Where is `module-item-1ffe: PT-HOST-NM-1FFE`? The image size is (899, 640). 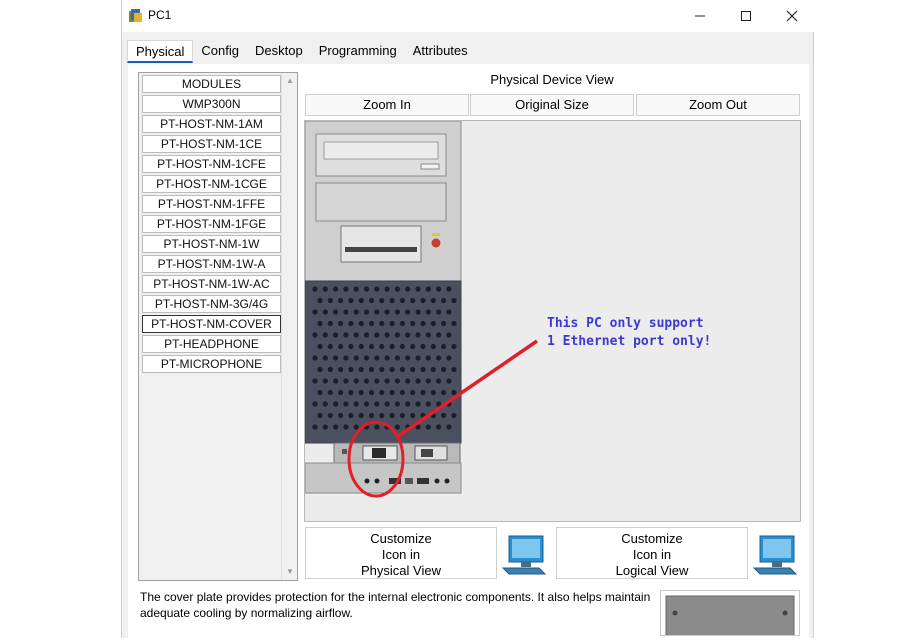
module-item-1ffe: PT-HOST-NM-1FFE is located at coordinates (211, 204).